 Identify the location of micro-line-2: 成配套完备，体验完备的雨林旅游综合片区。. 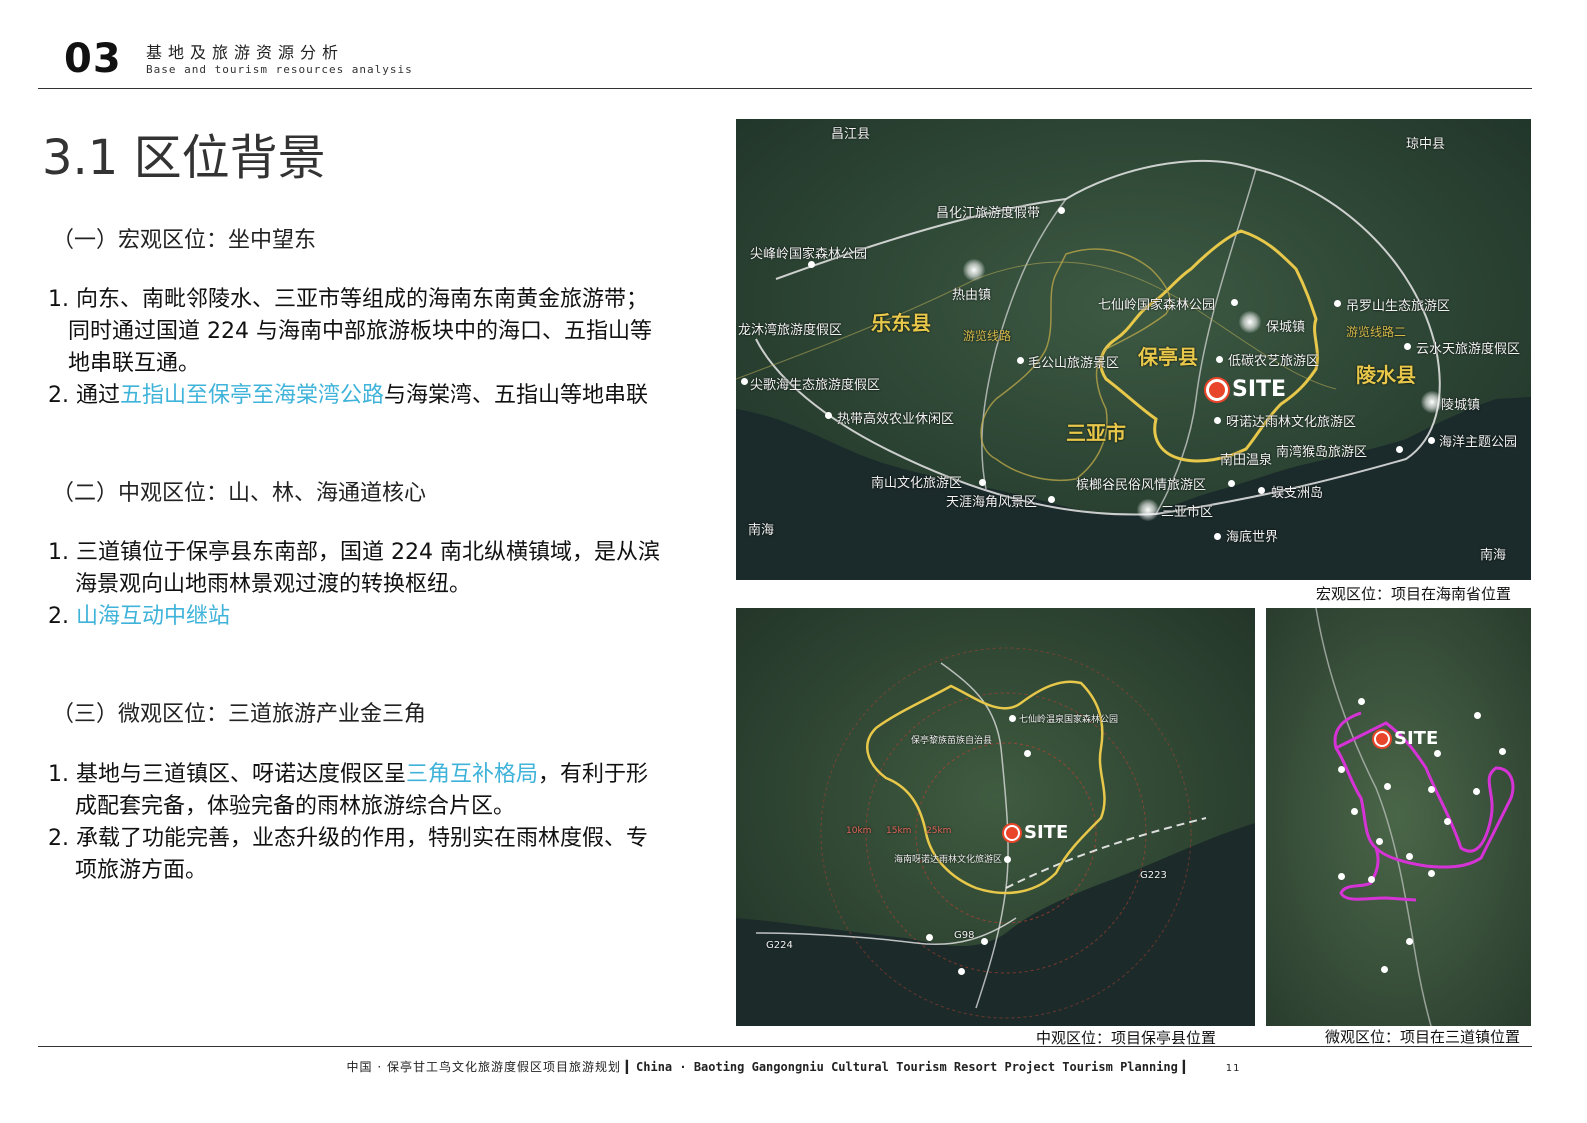
(295, 806).